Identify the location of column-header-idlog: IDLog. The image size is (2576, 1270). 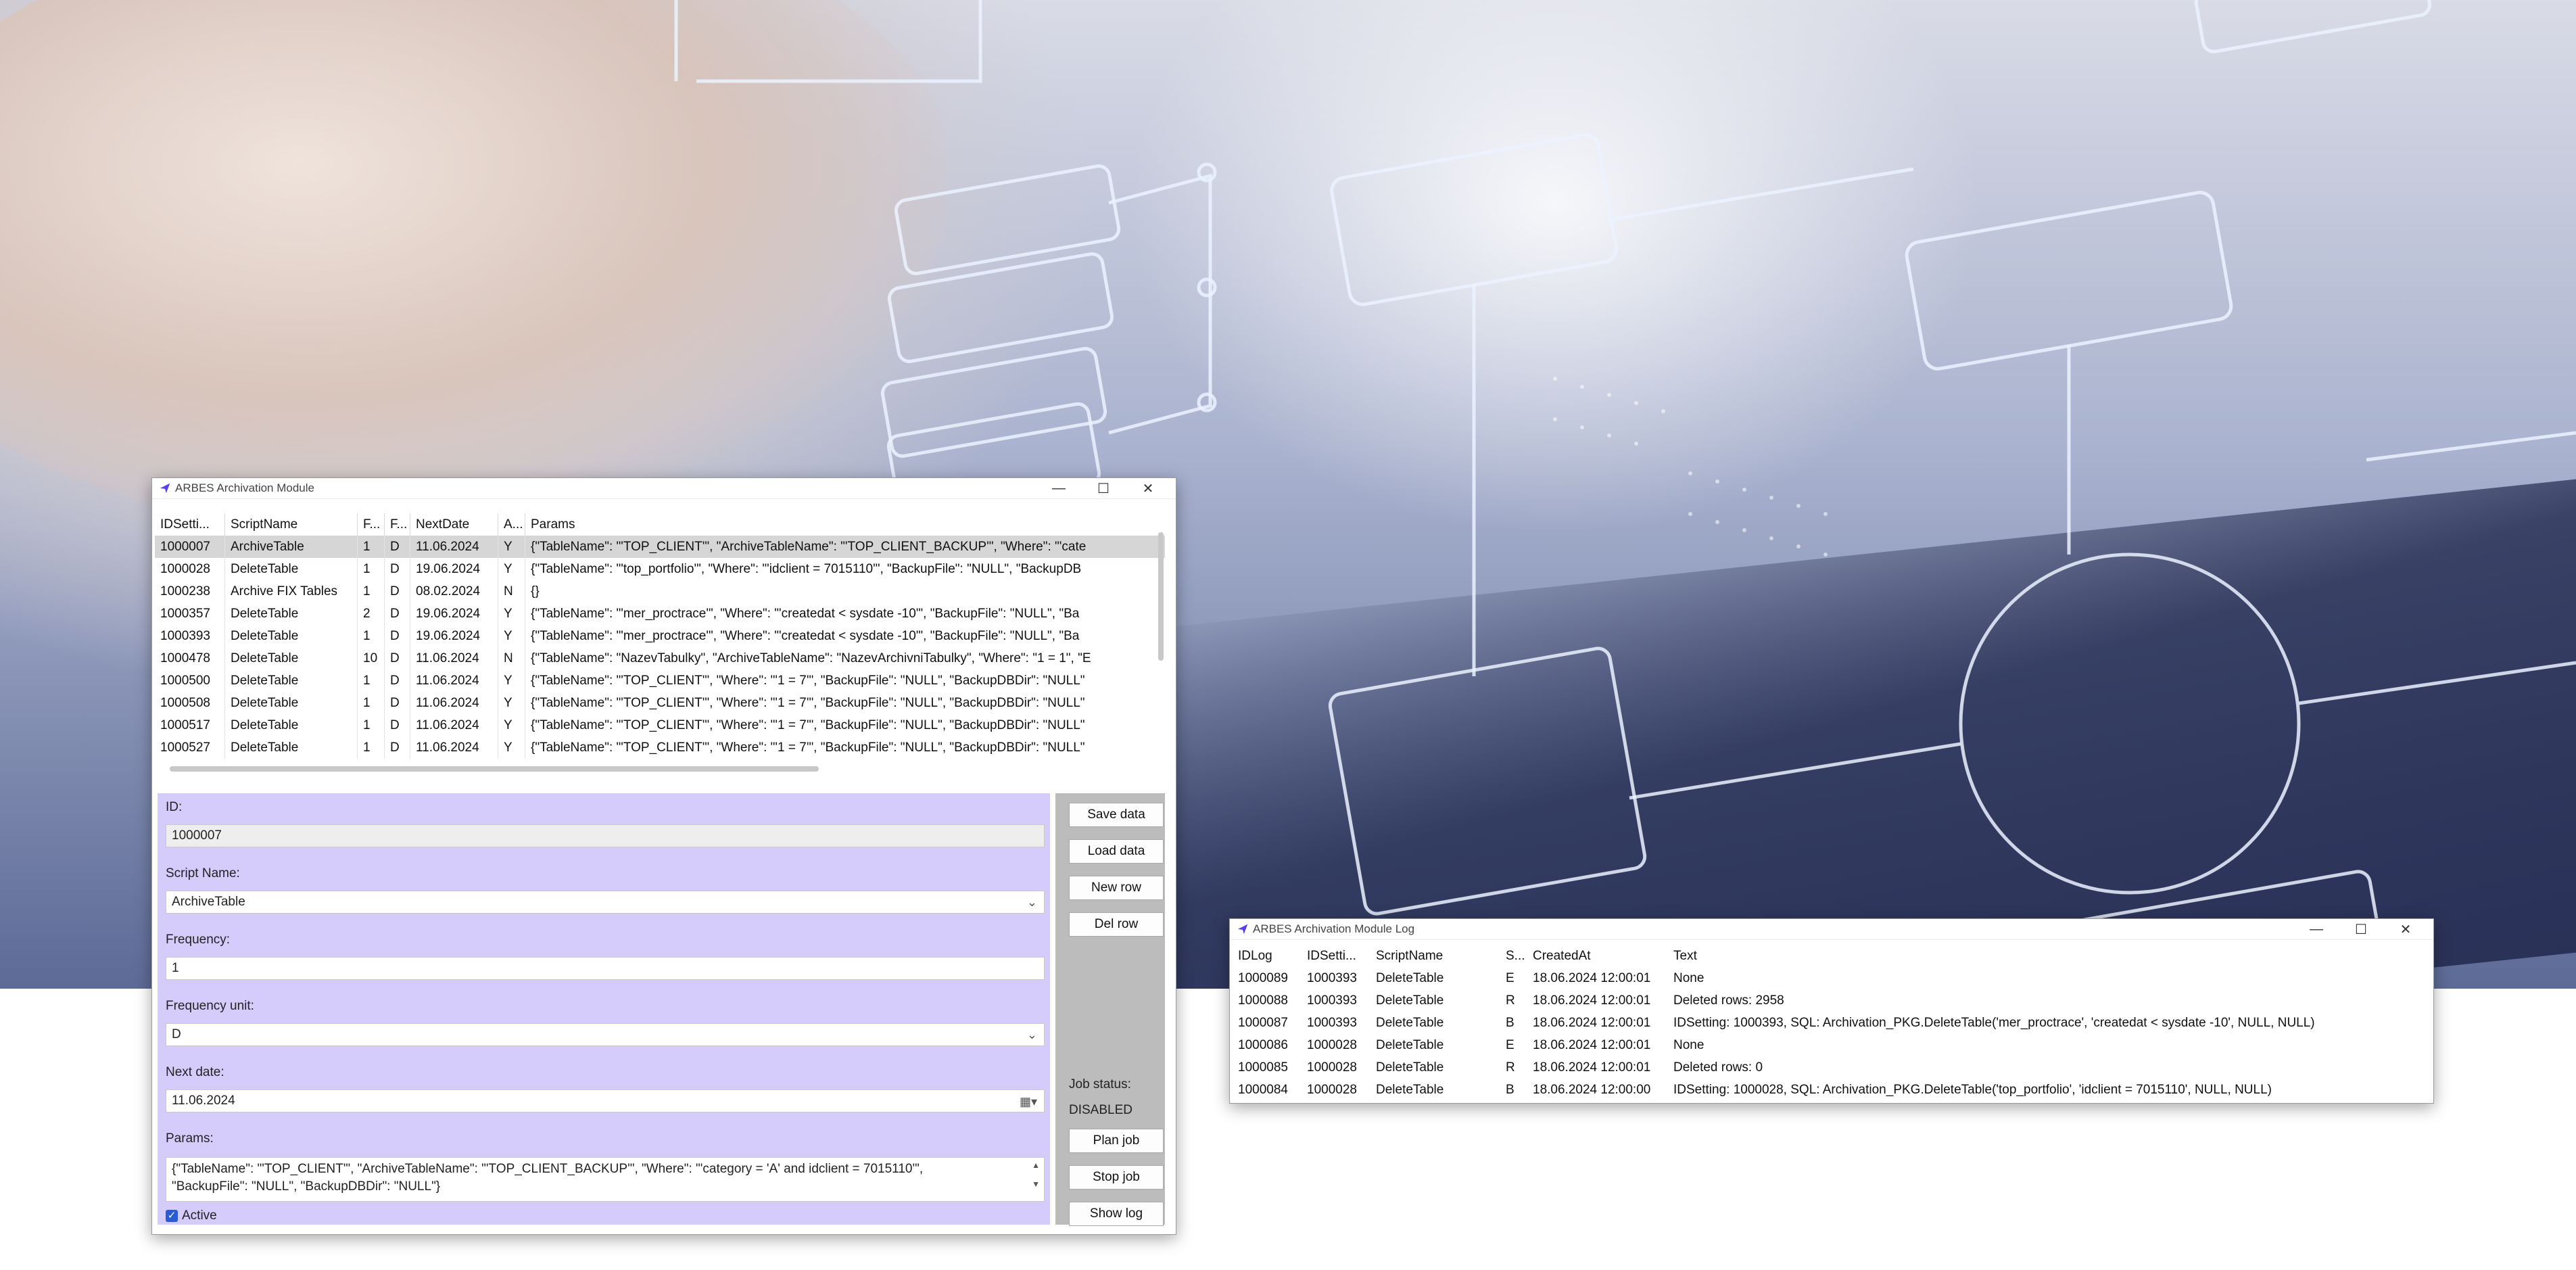
(1267, 956).